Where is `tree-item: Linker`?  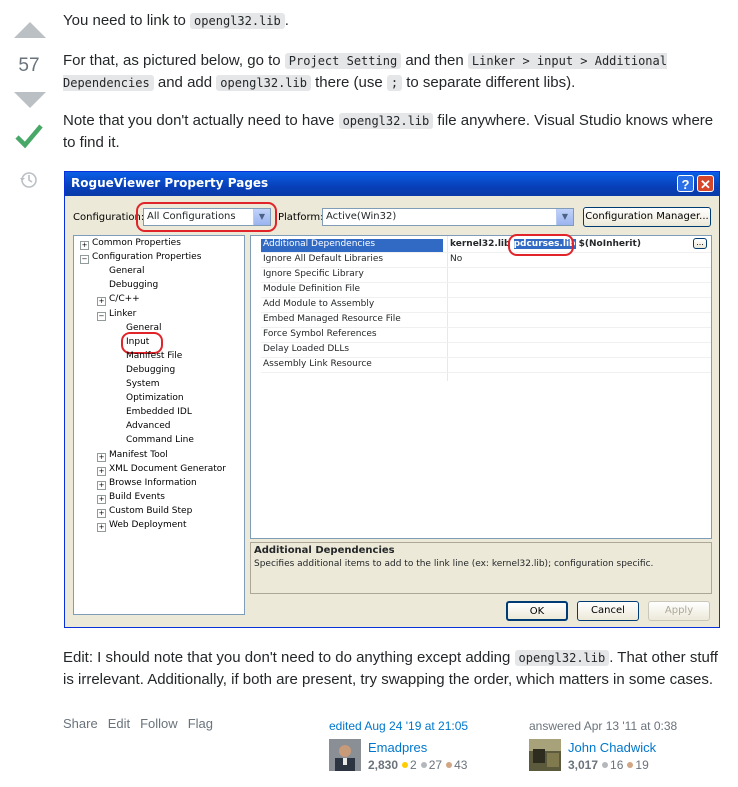 tree-item: Linker is located at coordinates (123, 313).